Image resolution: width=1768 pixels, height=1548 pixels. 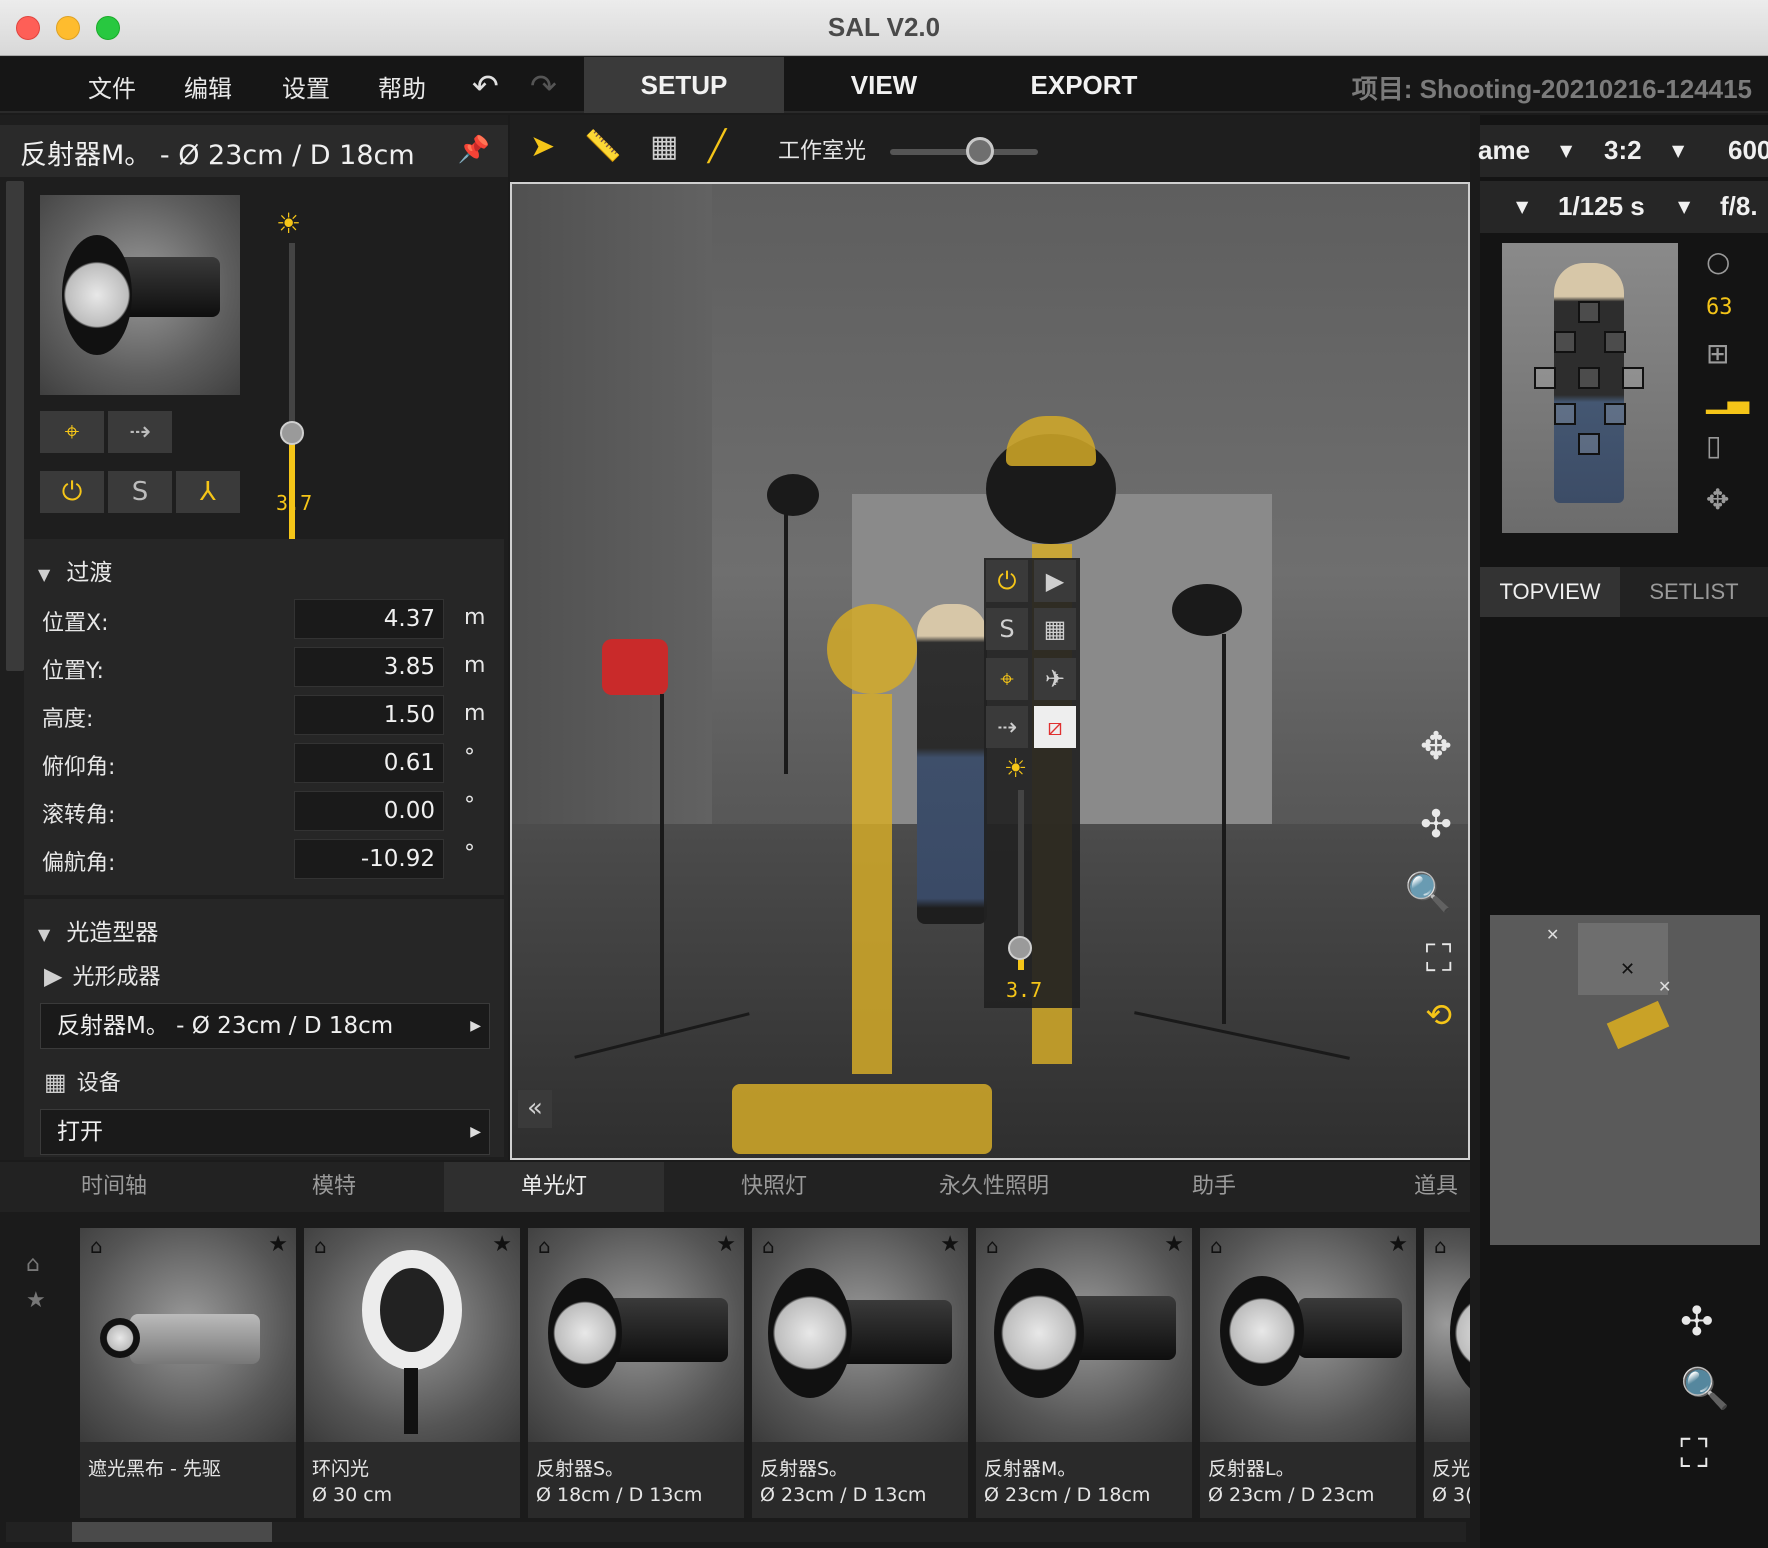 I want to click on collapse-panel-button: «, so click(x=535, y=1109).